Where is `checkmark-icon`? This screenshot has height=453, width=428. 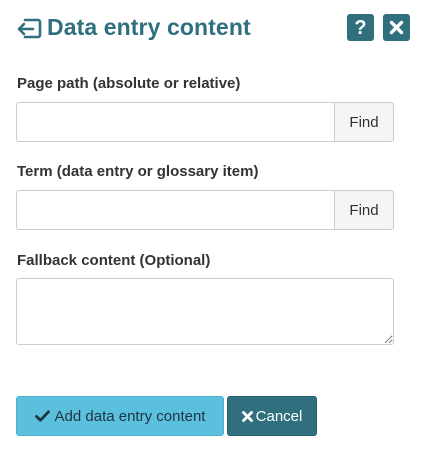
checkmark-icon is located at coordinates (42, 416).